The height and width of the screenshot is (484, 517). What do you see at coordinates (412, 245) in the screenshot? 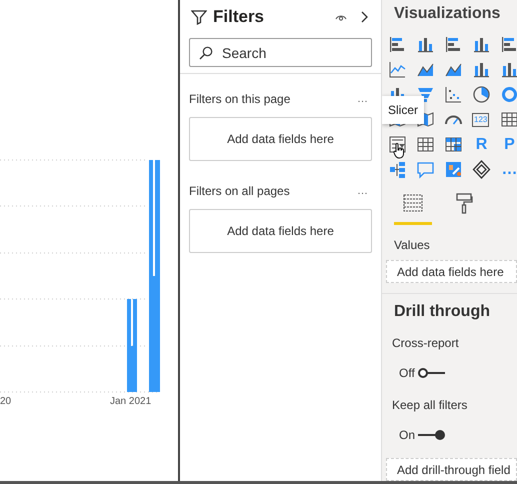
I see `field-well-label: Values` at bounding box center [412, 245].